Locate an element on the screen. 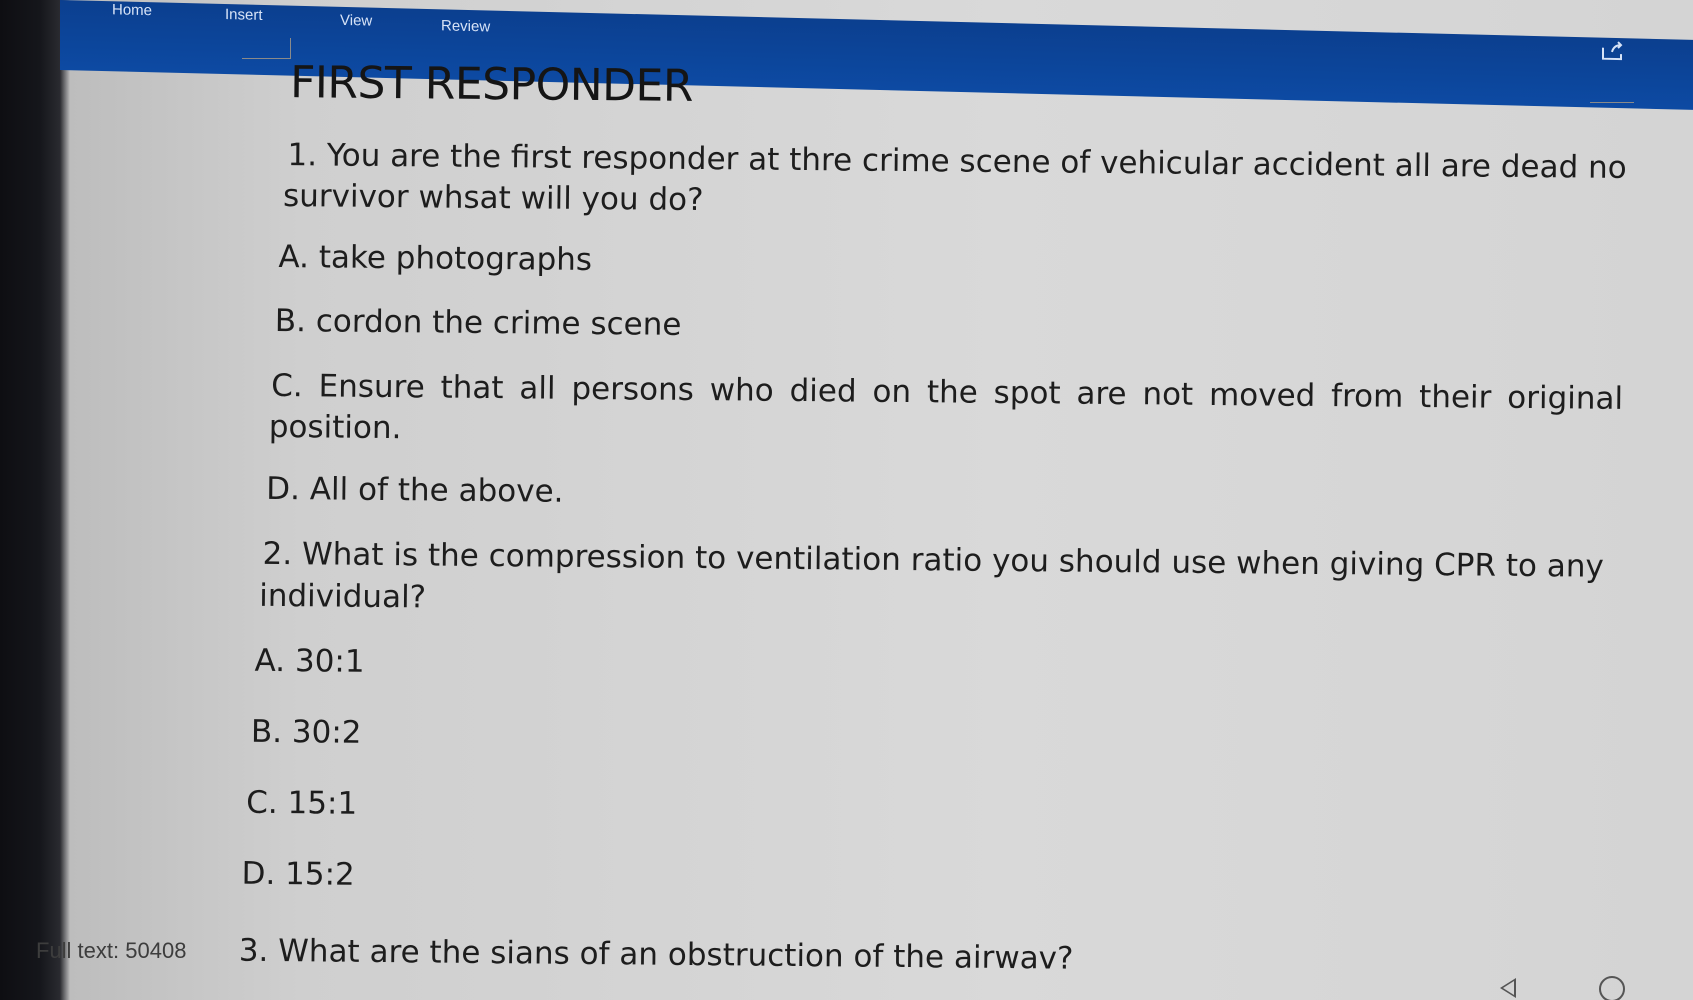 The height and width of the screenshot is (1000, 1693). question-text: individual? is located at coordinates (343, 596).